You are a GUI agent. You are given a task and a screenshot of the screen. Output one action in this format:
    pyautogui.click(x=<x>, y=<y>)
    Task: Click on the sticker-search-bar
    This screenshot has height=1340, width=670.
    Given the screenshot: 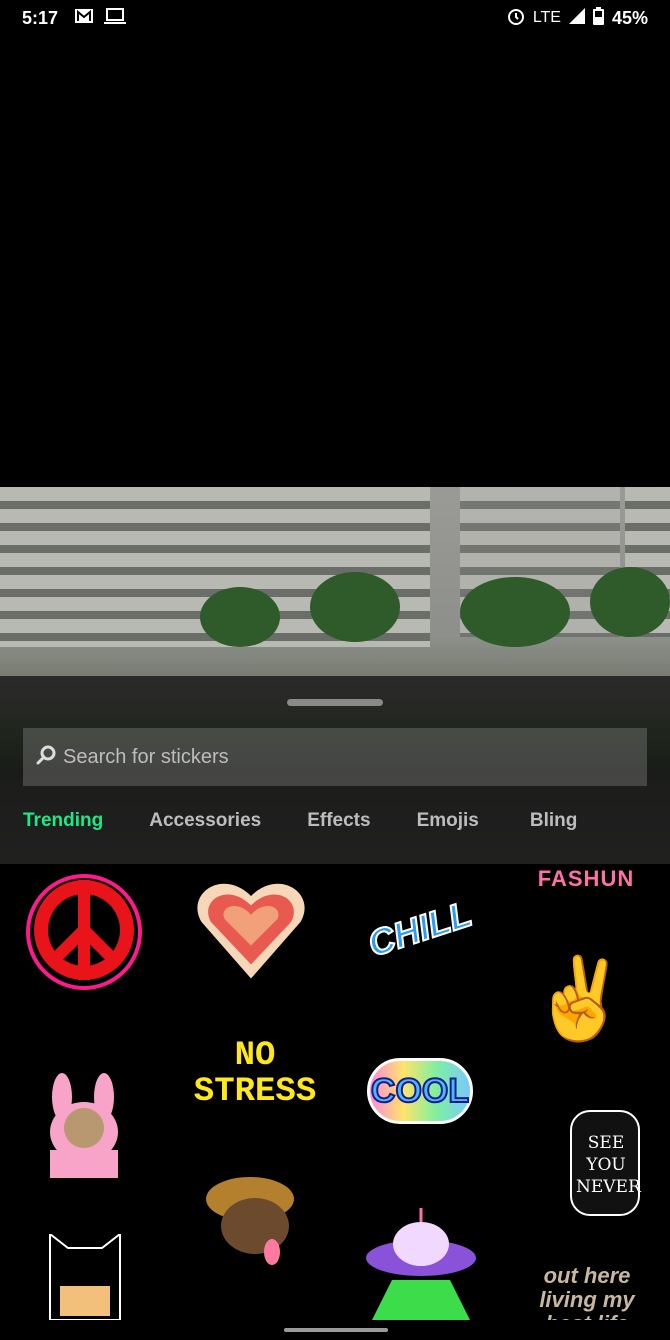 What is the action you would take?
    pyautogui.click(x=335, y=757)
    